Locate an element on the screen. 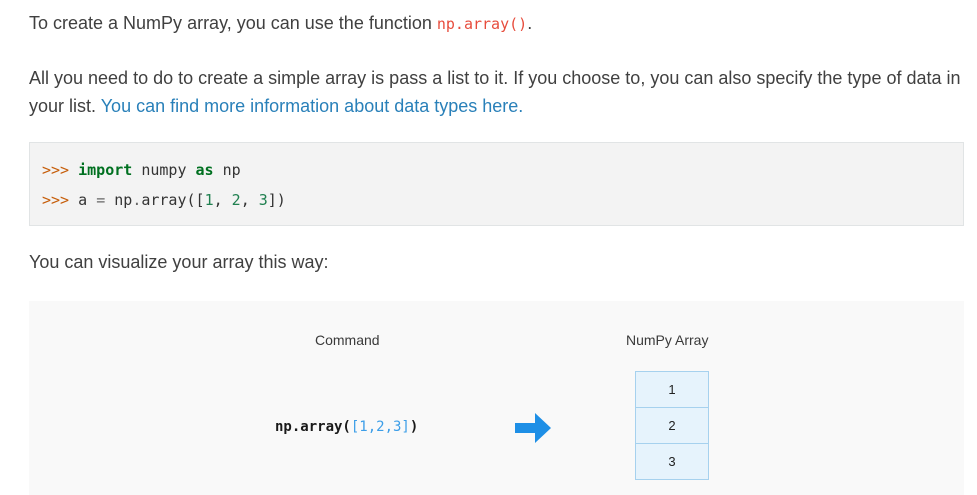 The height and width of the screenshot is (495, 977). visualize-paragraph: You can visualize your array this way: is located at coordinates (179, 262).